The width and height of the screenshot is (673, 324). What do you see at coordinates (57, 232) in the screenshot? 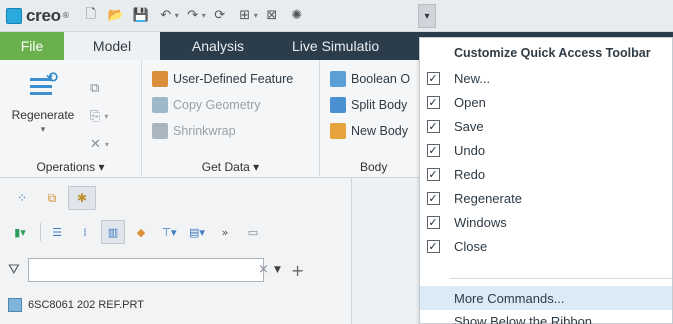
I see `tree-list-icon: ☰` at bounding box center [57, 232].